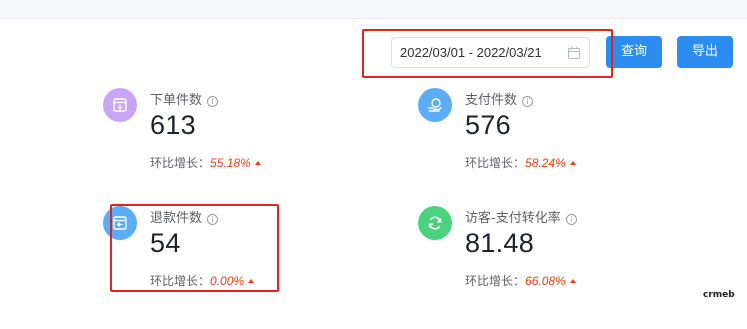  What do you see at coordinates (238, 135) in the screenshot?
I see `stat-card-orders: 下单件数 i 613 环比增长：55.18%` at bounding box center [238, 135].